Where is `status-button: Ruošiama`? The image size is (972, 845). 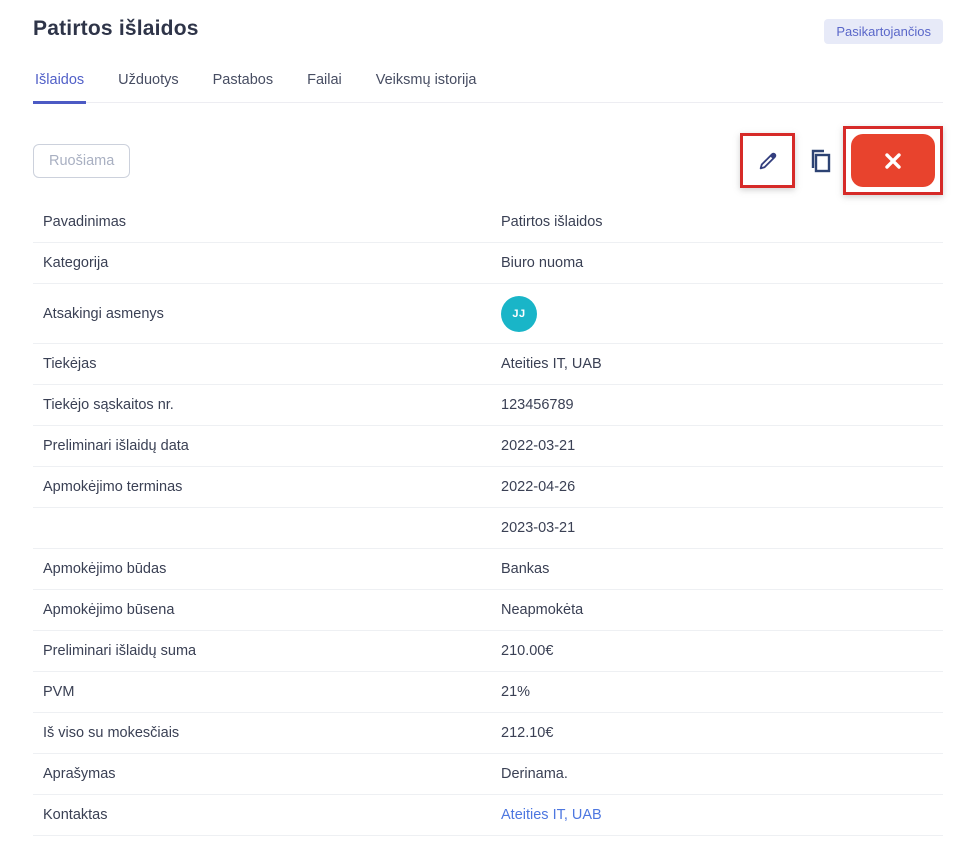
status-button: Ruošiama is located at coordinates (82, 160).